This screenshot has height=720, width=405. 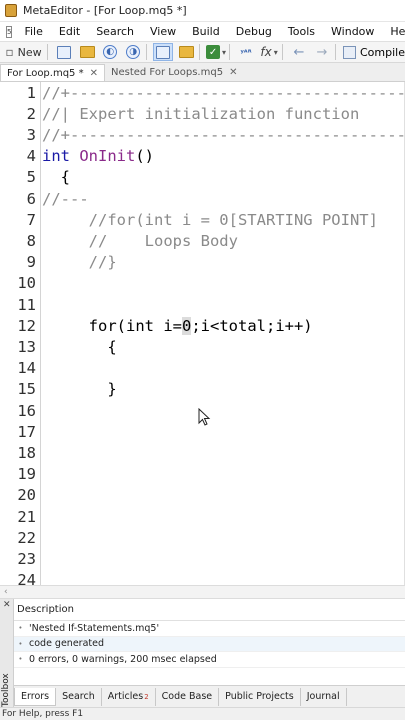 I want to click on toolbox-side-strip: ✕ Toolbox, so click(x=7, y=653).